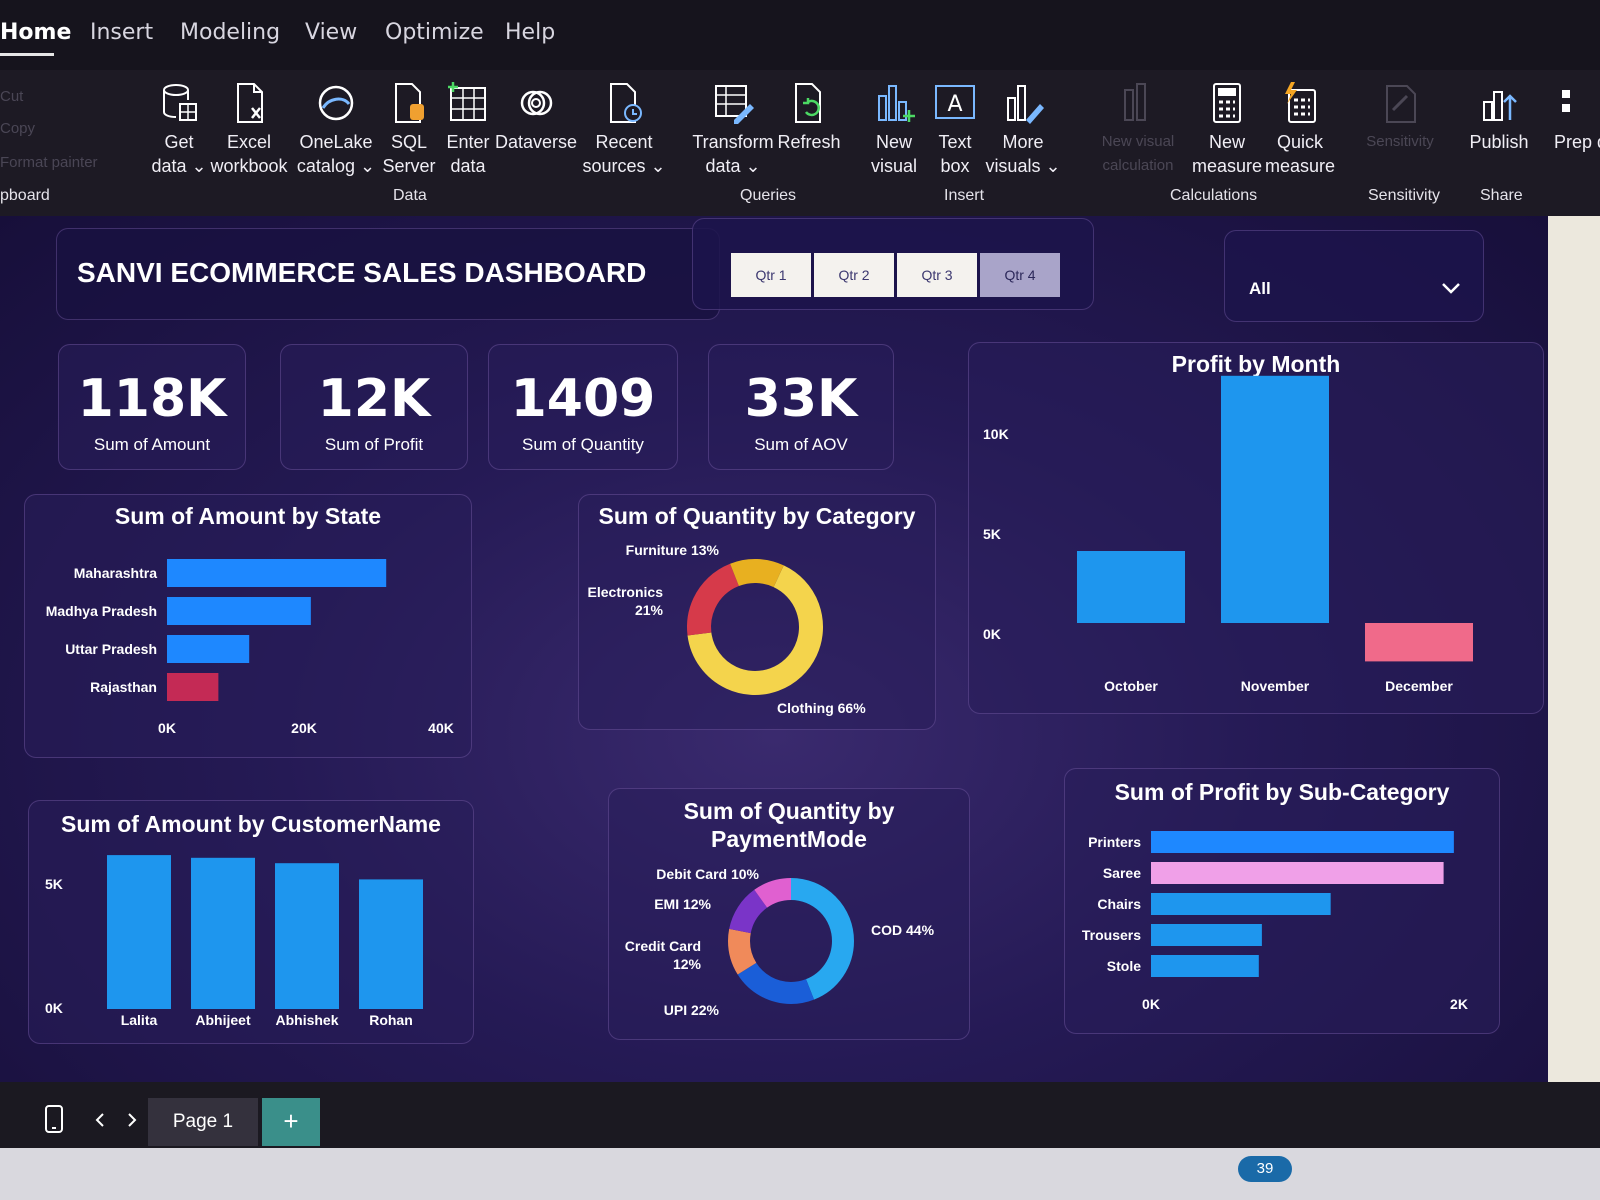  What do you see at coordinates (291, 1122) in the screenshot?
I see `add-page-button: +` at bounding box center [291, 1122].